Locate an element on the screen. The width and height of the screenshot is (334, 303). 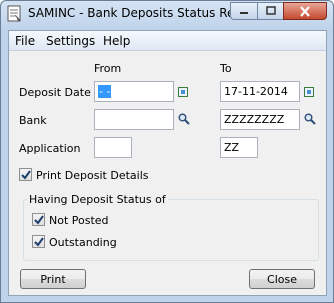
print-deposit-details-checkbox is located at coordinates (25, 174).